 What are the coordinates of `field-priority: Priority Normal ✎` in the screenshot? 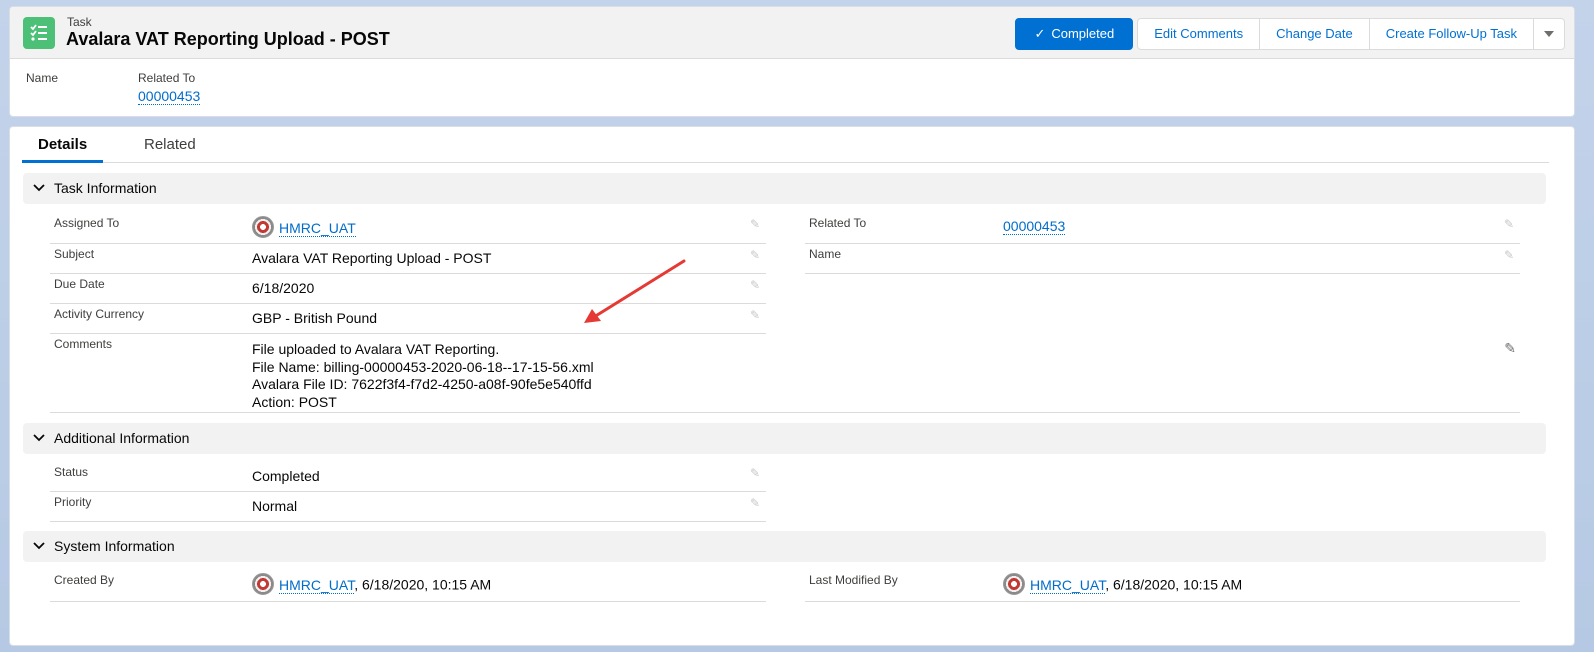 It's located at (408, 507).